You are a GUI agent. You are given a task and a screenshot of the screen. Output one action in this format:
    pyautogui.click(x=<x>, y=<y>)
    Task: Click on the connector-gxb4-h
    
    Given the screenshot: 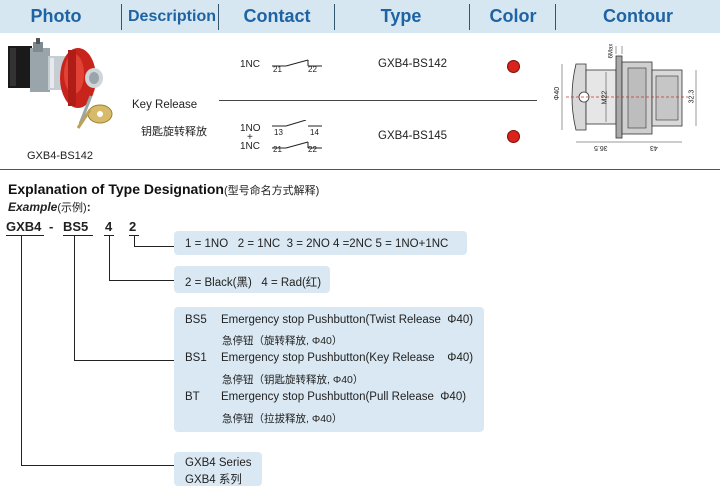 What is the action you would take?
    pyautogui.click(x=97, y=465)
    